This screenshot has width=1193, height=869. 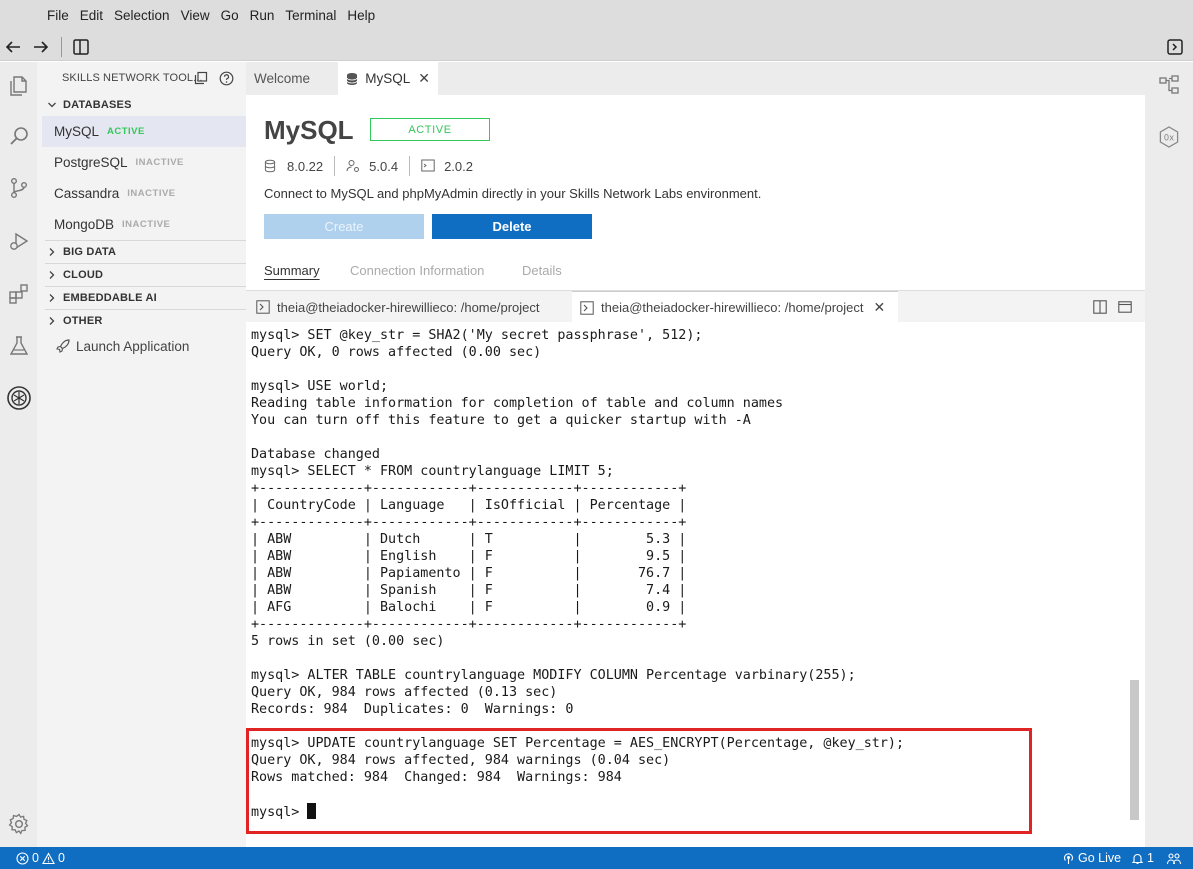 What do you see at coordinates (430, 129) in the screenshot?
I see `status-badge: ACTIVE` at bounding box center [430, 129].